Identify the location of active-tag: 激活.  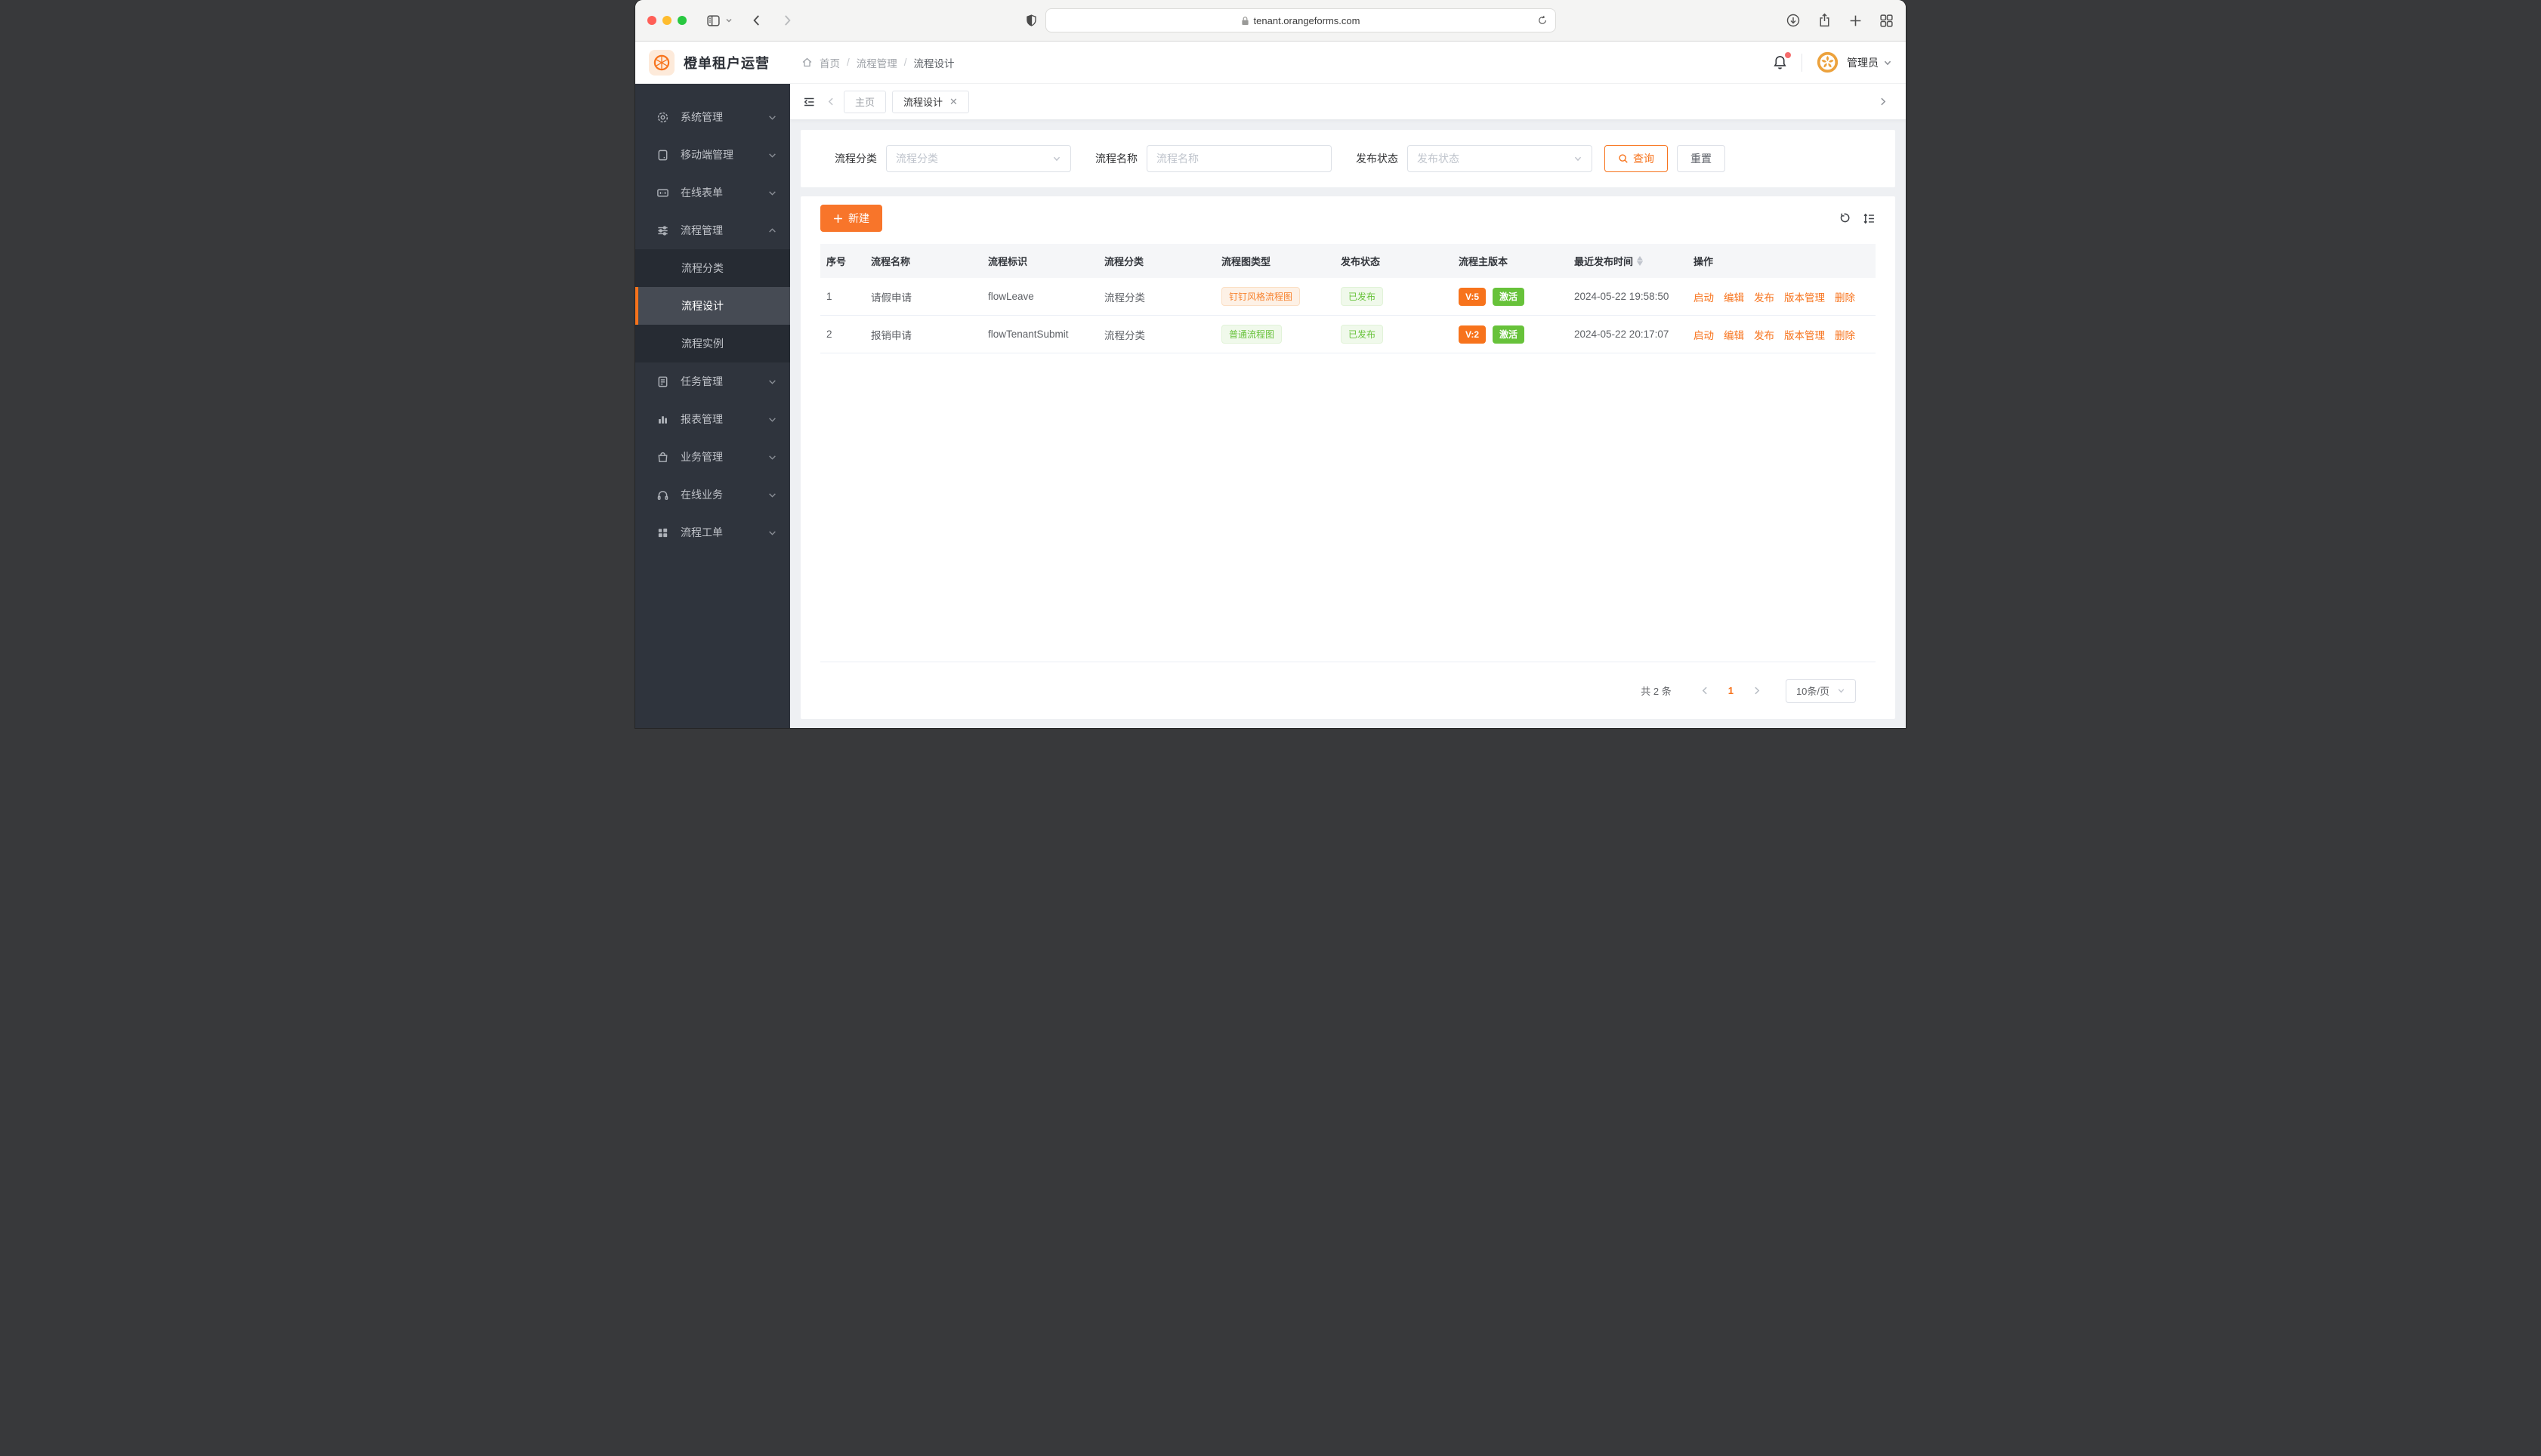
(1509, 296).